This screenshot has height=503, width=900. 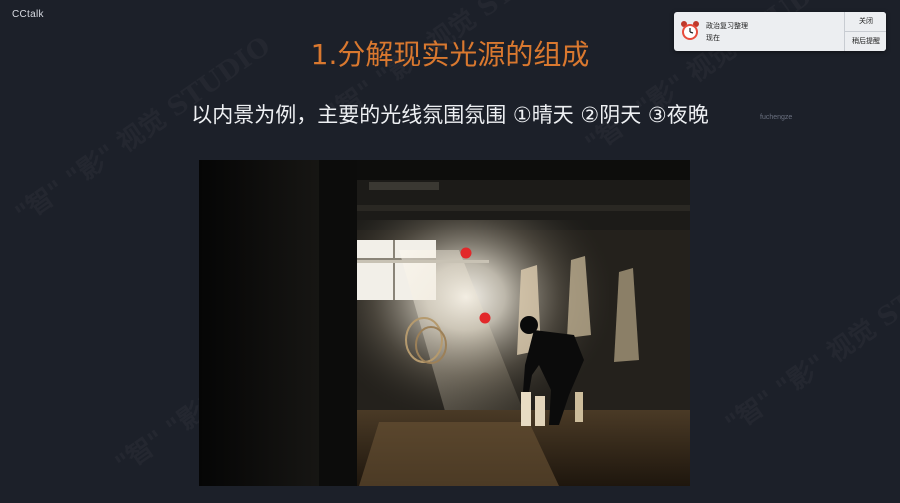 I want to click on notification-actions: 关闭 稍后提醒, so click(x=865, y=31).